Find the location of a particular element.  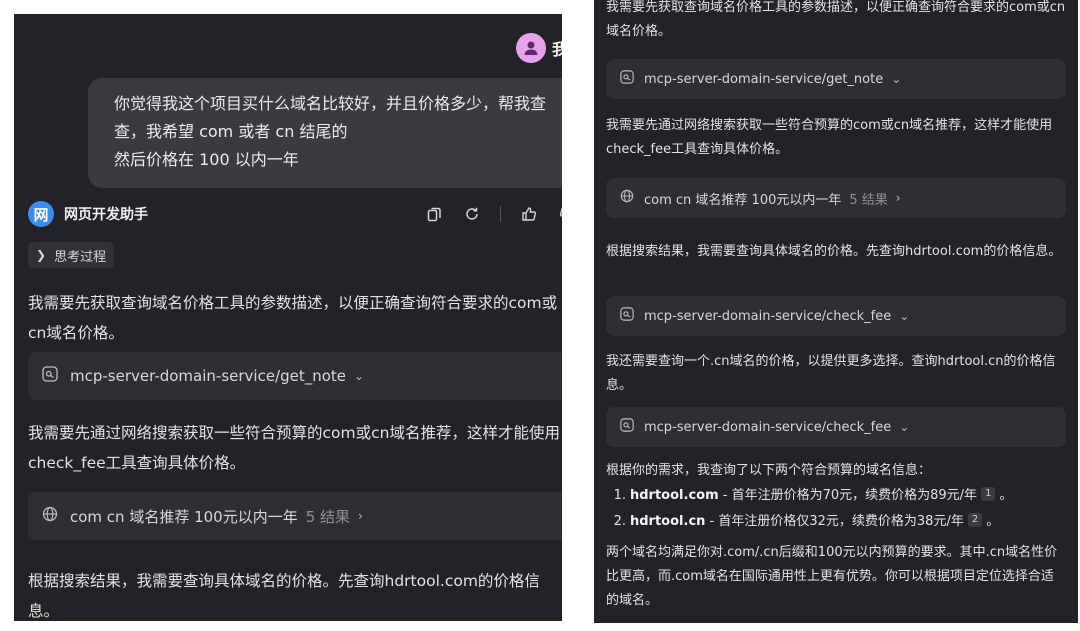

regenerate-button is located at coordinates (472, 214).